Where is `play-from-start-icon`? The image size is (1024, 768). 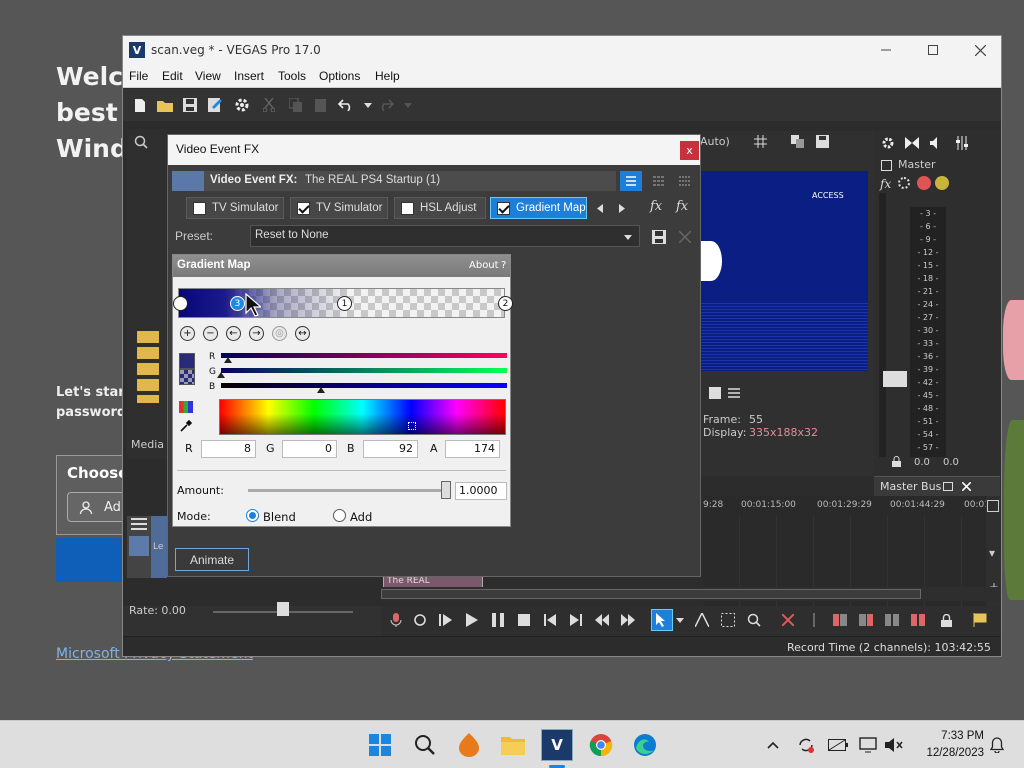 play-from-start-icon is located at coordinates (446, 620).